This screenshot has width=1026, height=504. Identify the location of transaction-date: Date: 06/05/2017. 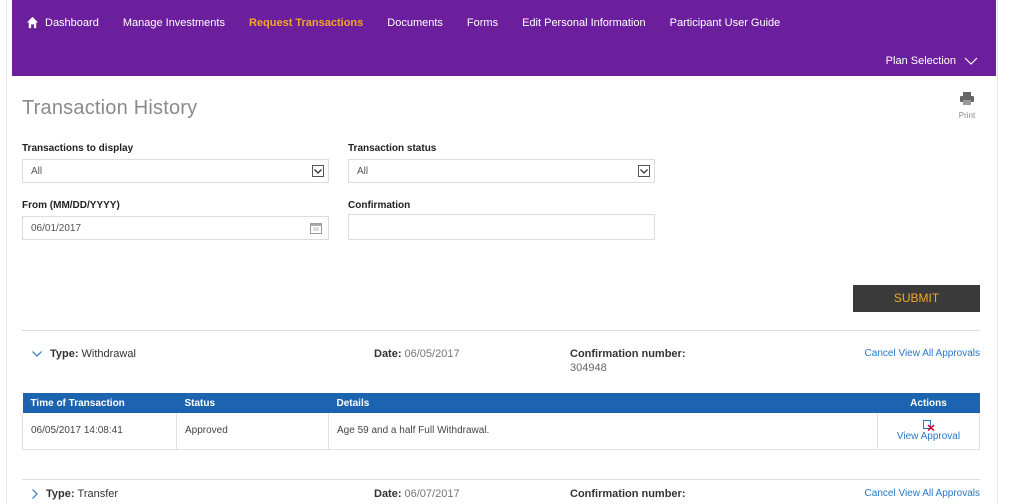
(417, 354).